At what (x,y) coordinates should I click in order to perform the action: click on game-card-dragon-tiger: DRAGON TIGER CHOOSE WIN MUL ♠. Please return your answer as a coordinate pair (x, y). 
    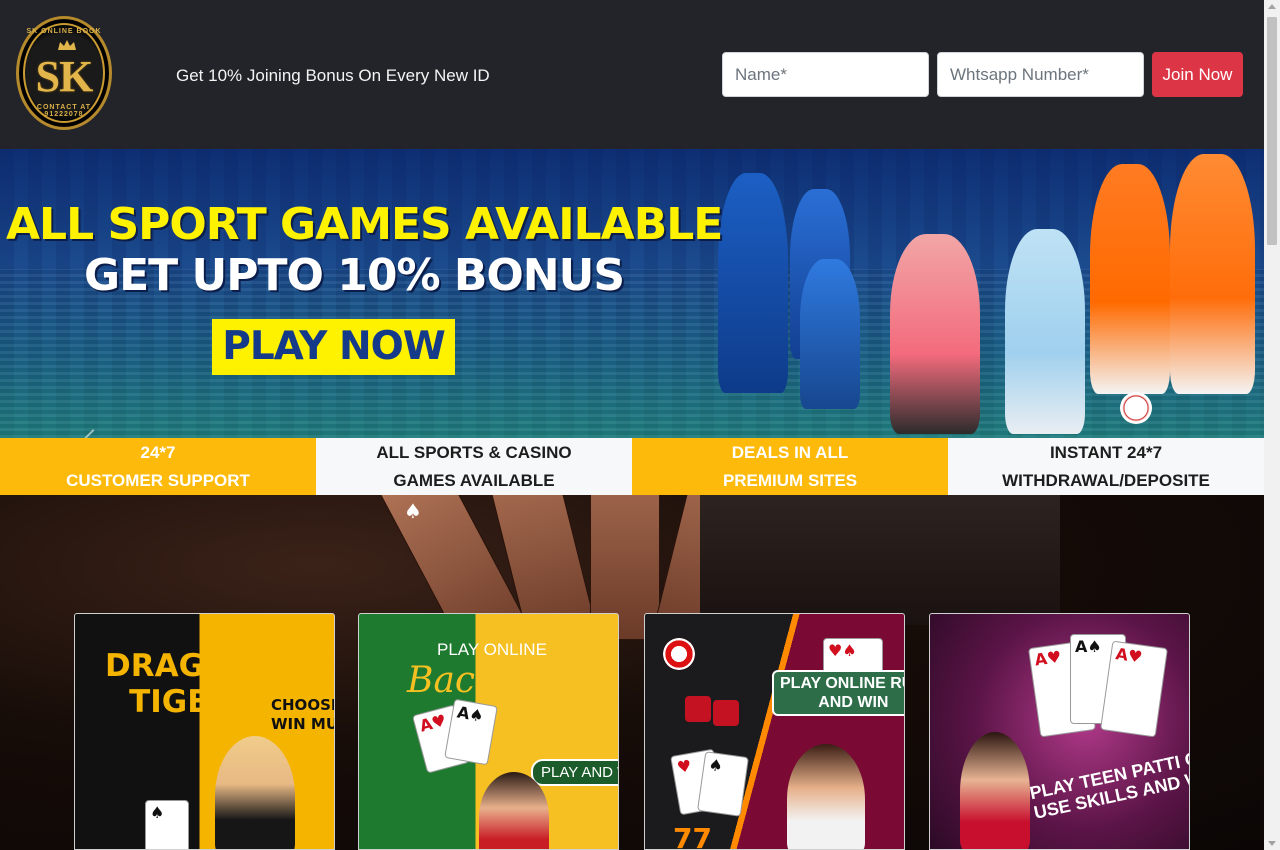
    Looking at the image, I should click on (204, 731).